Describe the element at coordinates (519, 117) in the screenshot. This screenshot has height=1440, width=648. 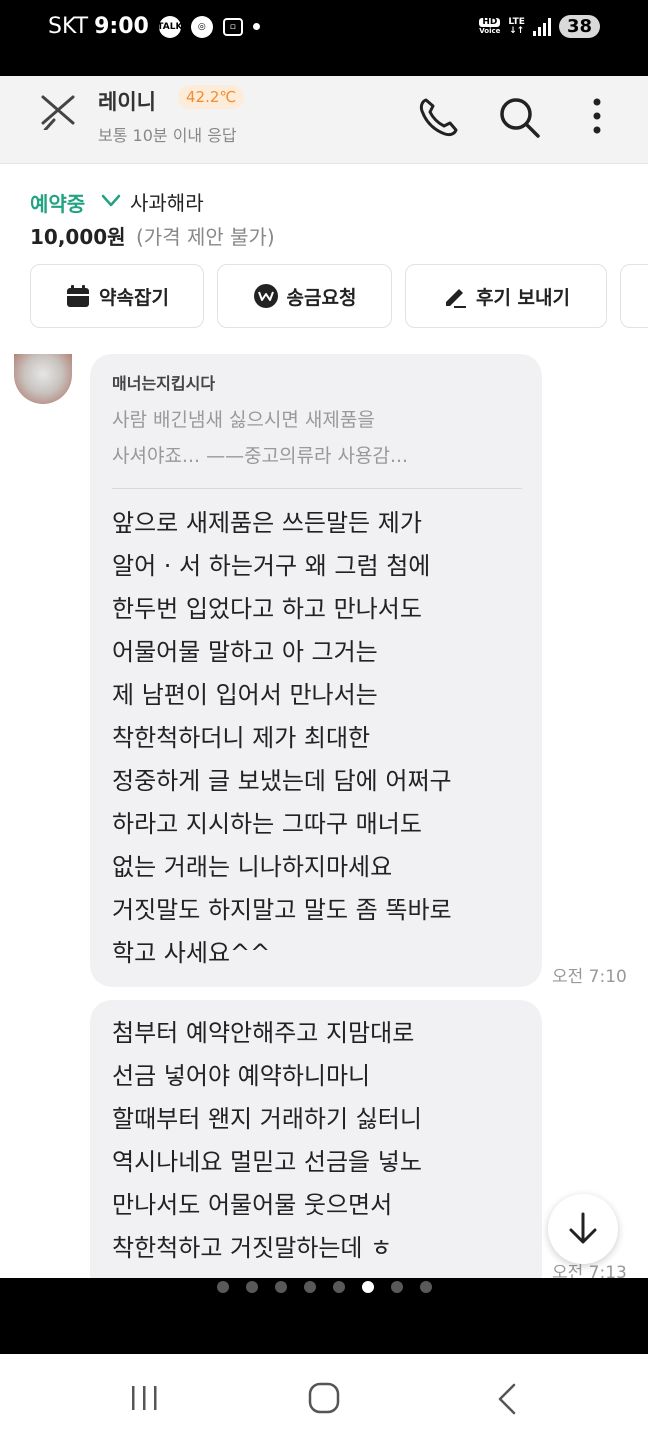
I see `search-icon` at that location.